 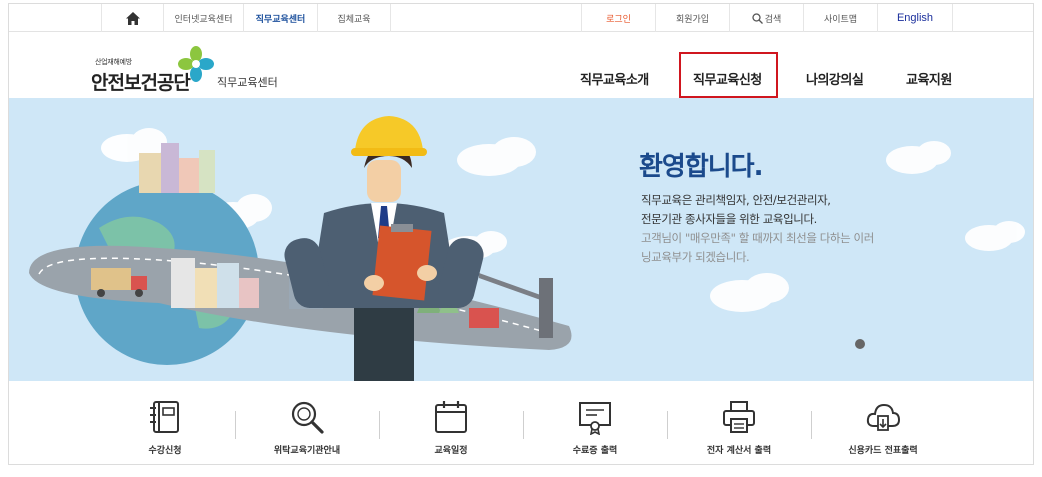 What do you see at coordinates (164, 417) in the screenshot?
I see `notebook-icon` at bounding box center [164, 417].